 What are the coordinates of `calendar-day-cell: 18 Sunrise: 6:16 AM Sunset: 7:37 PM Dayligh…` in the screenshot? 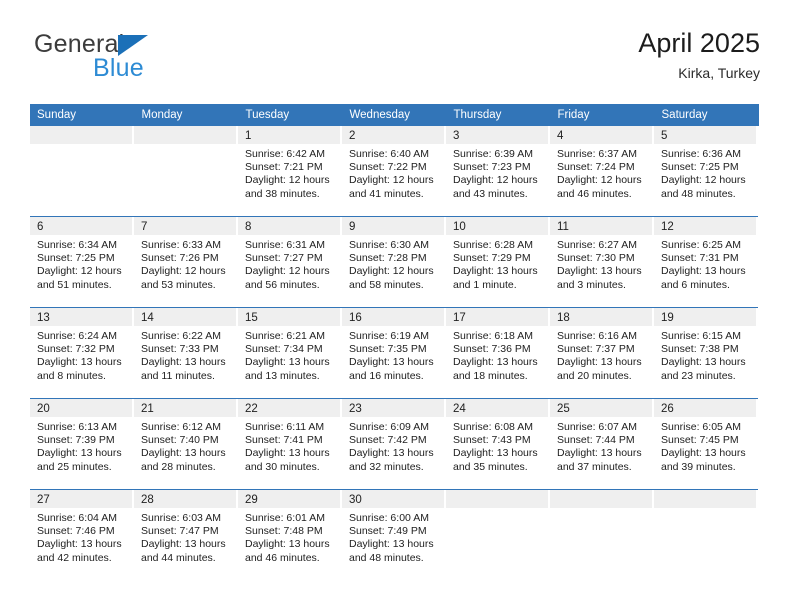 It's located at (602, 353).